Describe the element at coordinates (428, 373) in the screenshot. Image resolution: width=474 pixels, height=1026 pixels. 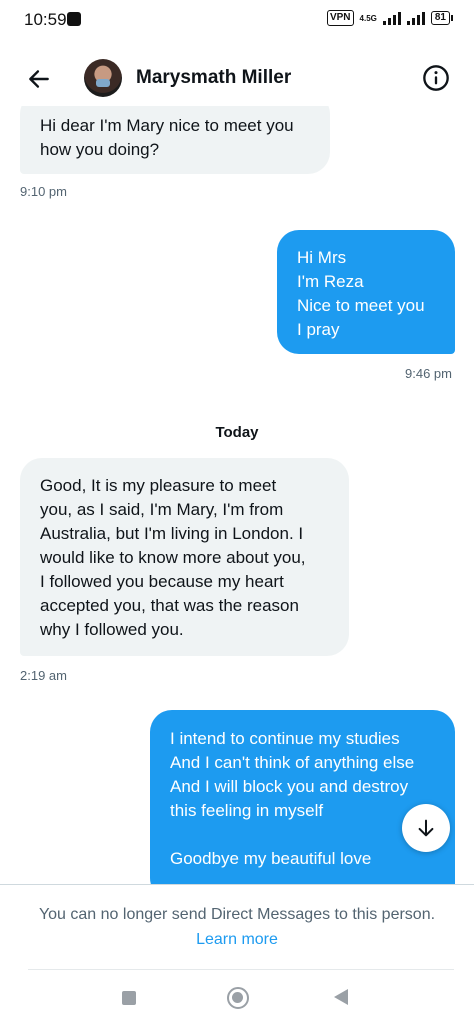
I see `message-timestamp: 9:46 pm` at that location.